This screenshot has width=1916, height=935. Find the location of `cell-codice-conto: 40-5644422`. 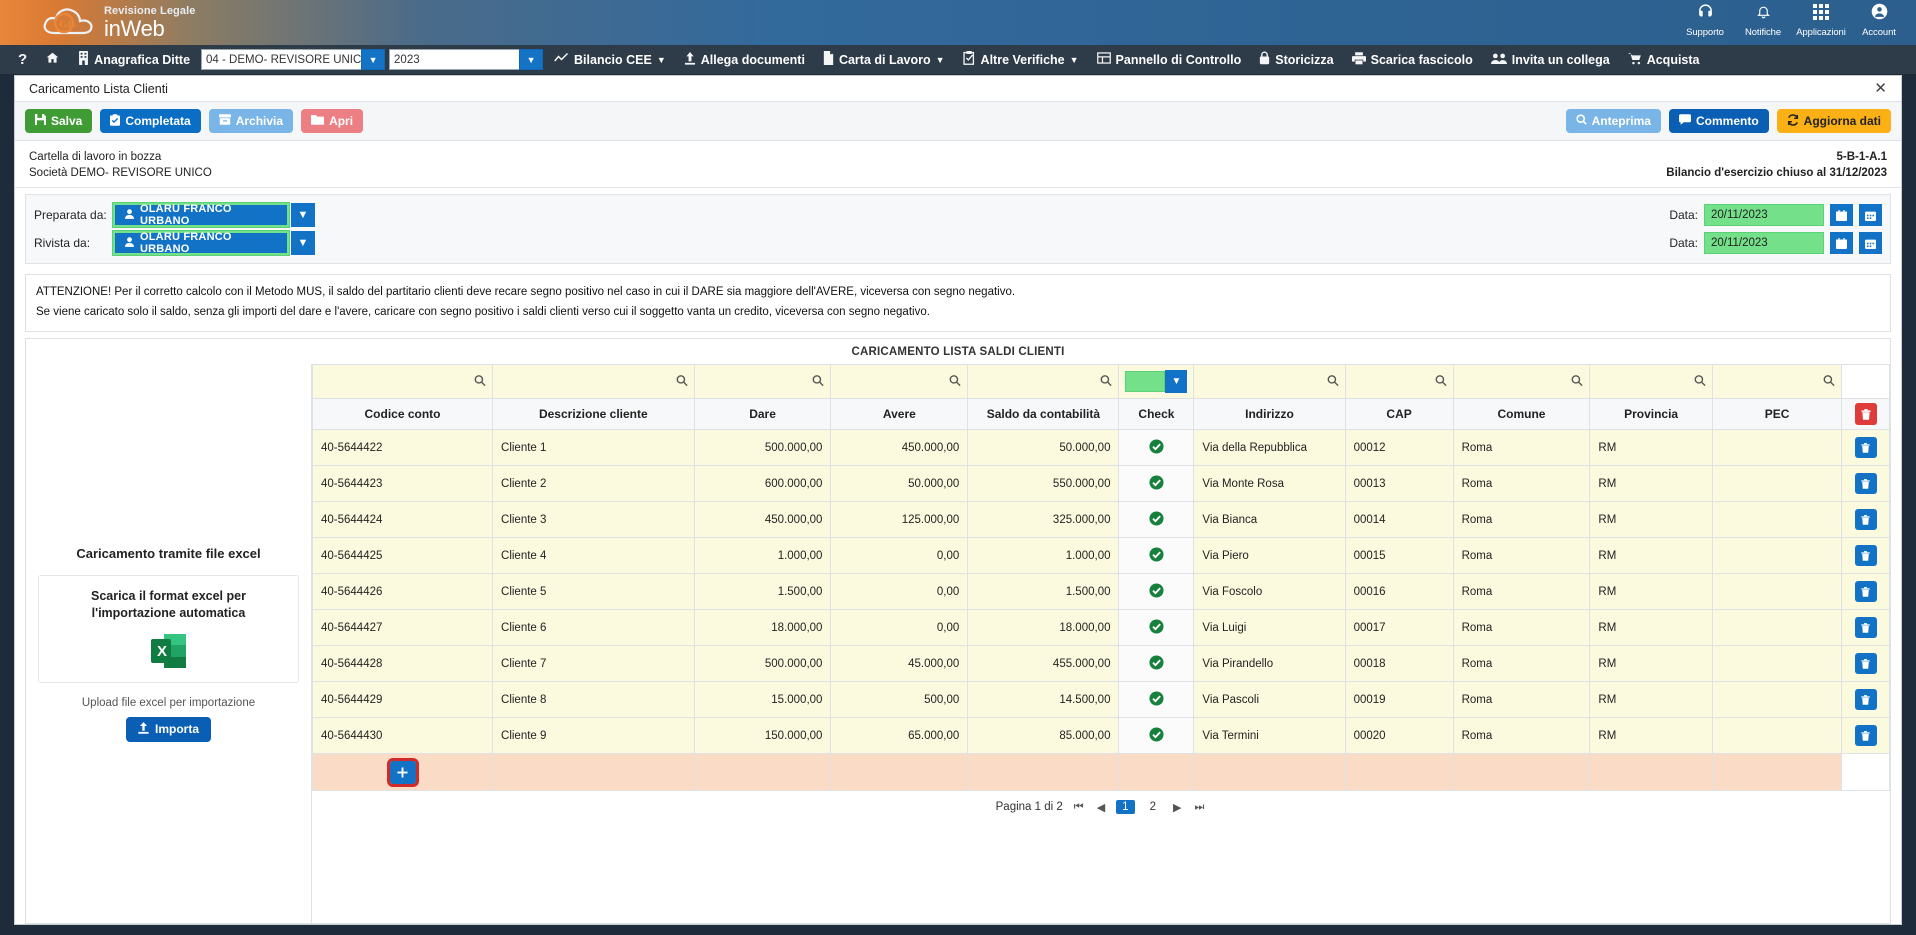

cell-codice-conto: 40-5644422 is located at coordinates (402, 447).